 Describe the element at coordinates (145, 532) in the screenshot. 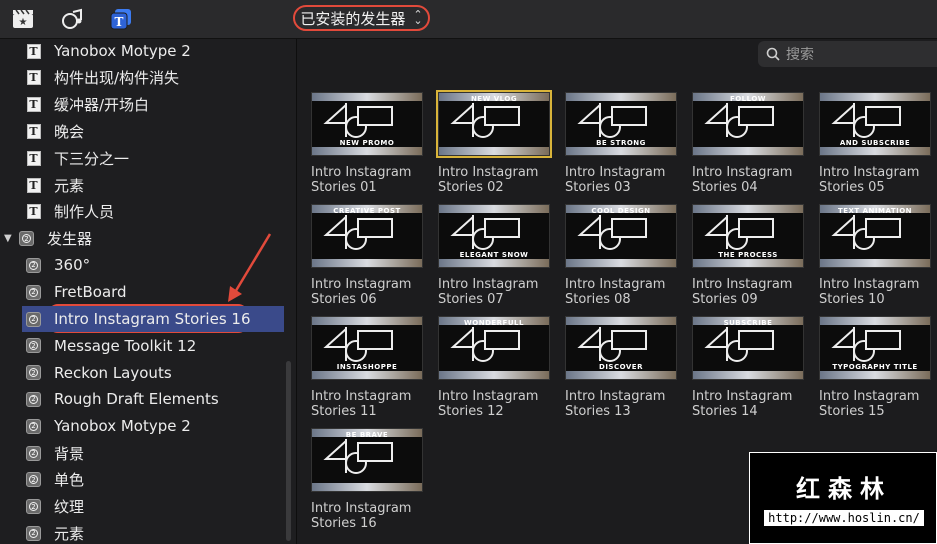

I see `sidebar-item: 2 元素` at that location.